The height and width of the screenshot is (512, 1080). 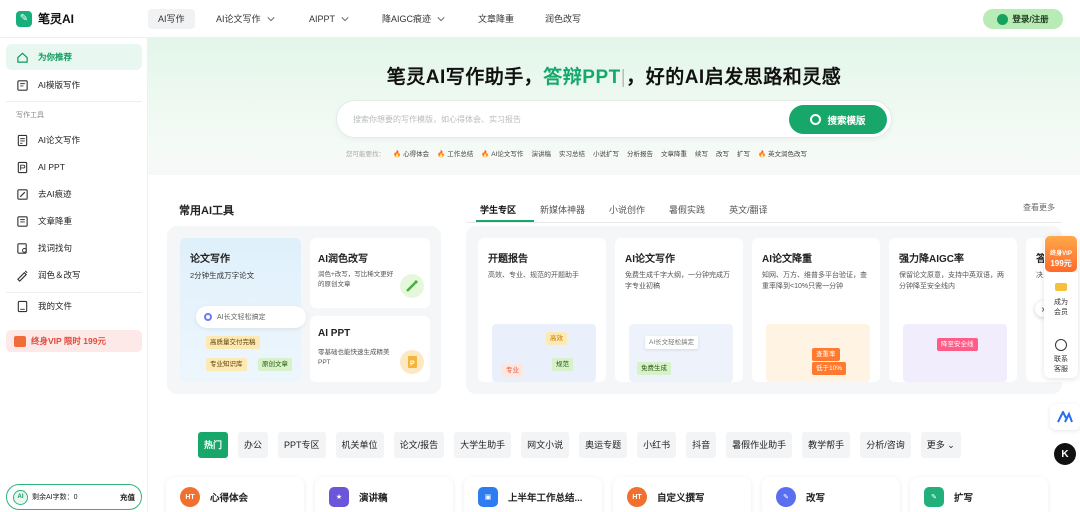 What do you see at coordinates (74, 101) in the screenshot?
I see `divider` at bounding box center [74, 101].